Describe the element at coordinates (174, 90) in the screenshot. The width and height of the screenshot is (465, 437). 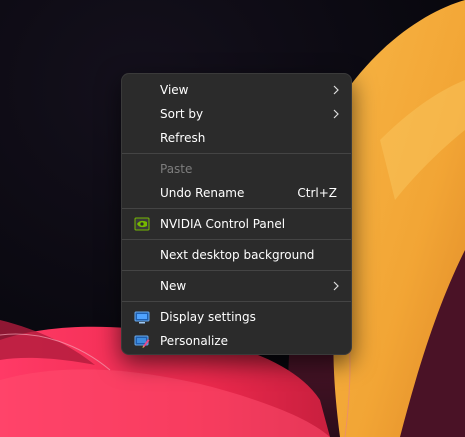
I see `menu-item-view-label: View` at that location.